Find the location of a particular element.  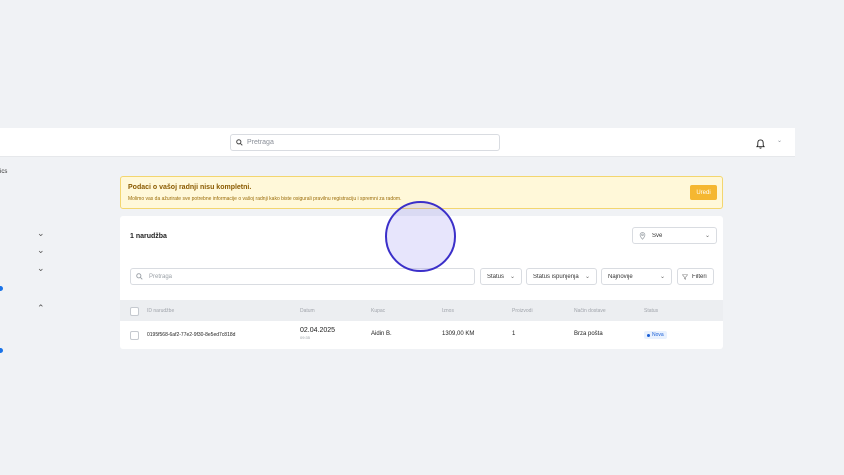

column-header-customer: Kupac is located at coordinates (378, 311).